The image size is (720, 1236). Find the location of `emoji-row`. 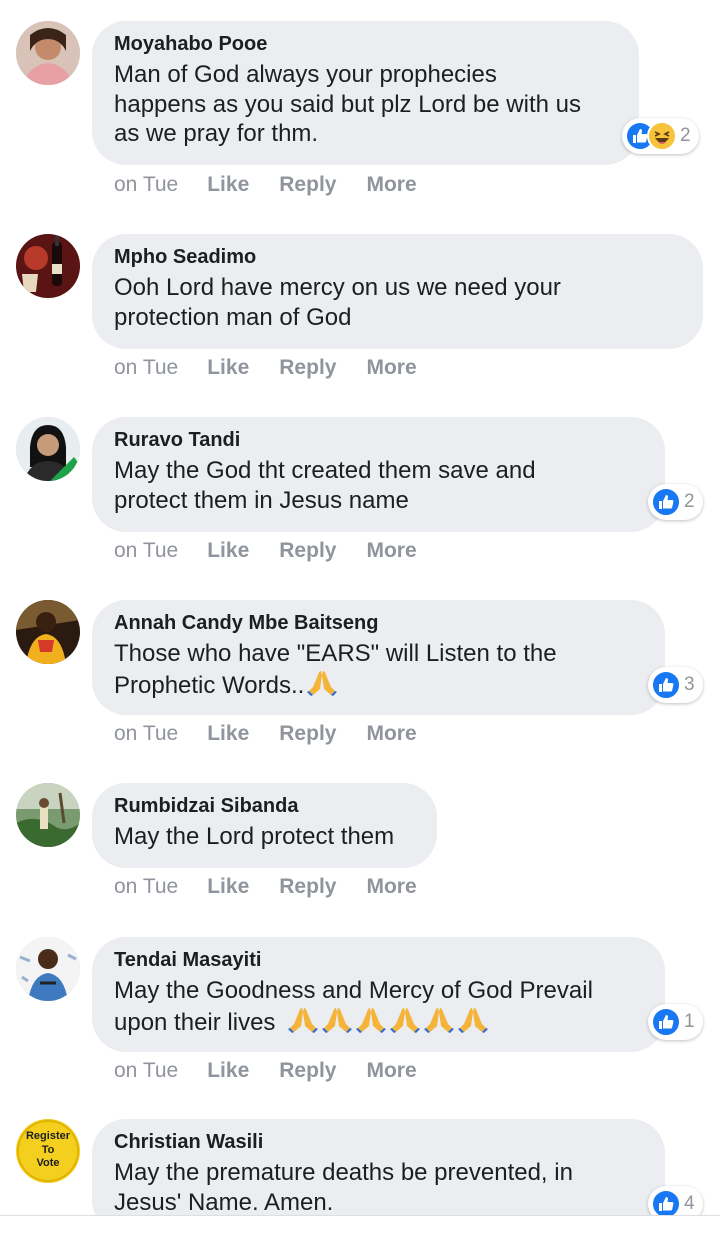

emoji-row is located at coordinates (385, 1021).